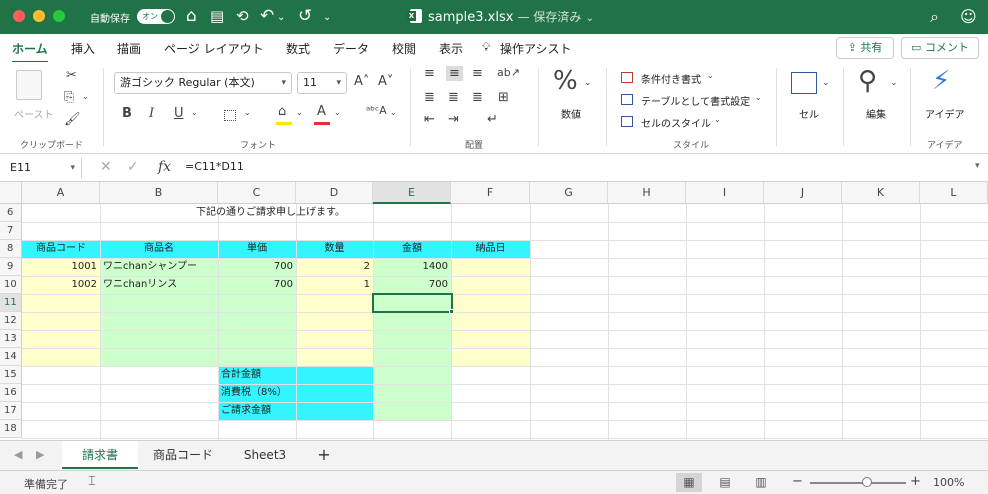 The image size is (988, 494). What do you see at coordinates (11, 267) in the screenshot?
I see `row-header-9: 9` at bounding box center [11, 267].